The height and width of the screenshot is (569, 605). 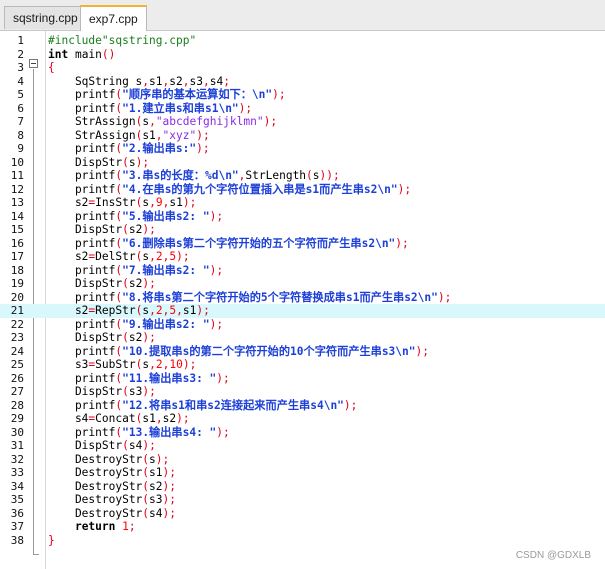 What do you see at coordinates (113, 18) in the screenshot?
I see `tab-exp7-cpp: exp7.cpp` at bounding box center [113, 18].